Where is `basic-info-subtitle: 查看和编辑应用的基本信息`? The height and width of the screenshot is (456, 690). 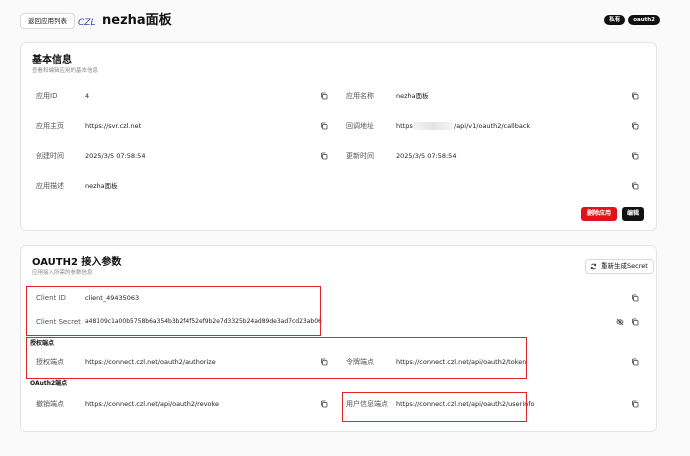 basic-info-subtitle: 查看和编辑应用的基本信息 is located at coordinates (65, 71).